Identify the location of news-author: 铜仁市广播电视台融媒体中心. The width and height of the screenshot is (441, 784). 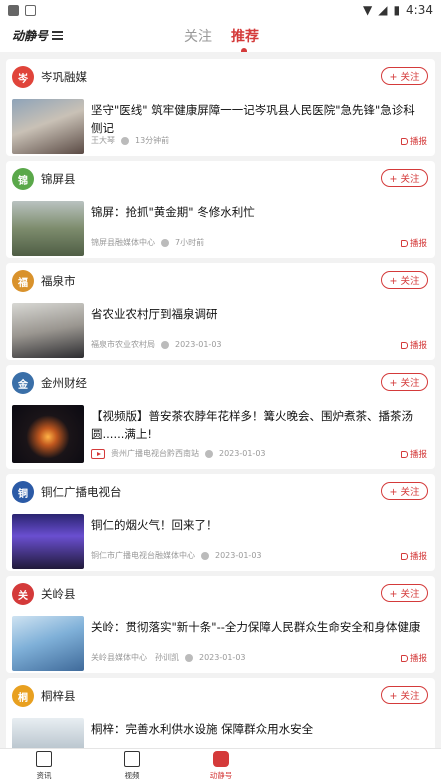
(143, 555).